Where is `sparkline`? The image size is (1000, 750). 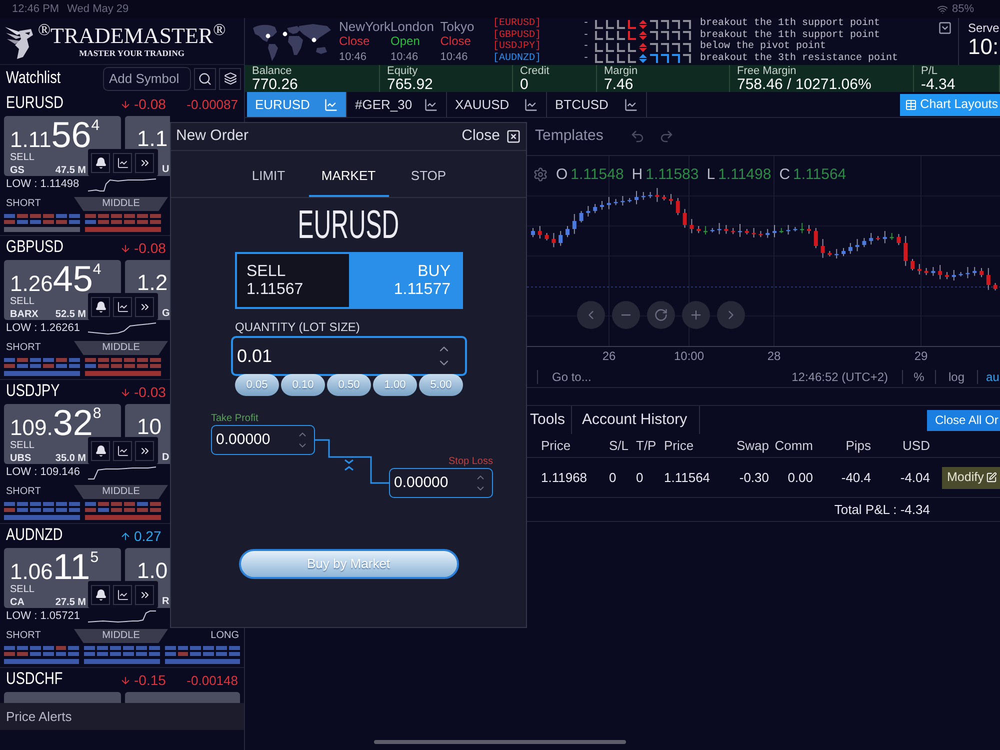
sparkline is located at coordinates (122, 328).